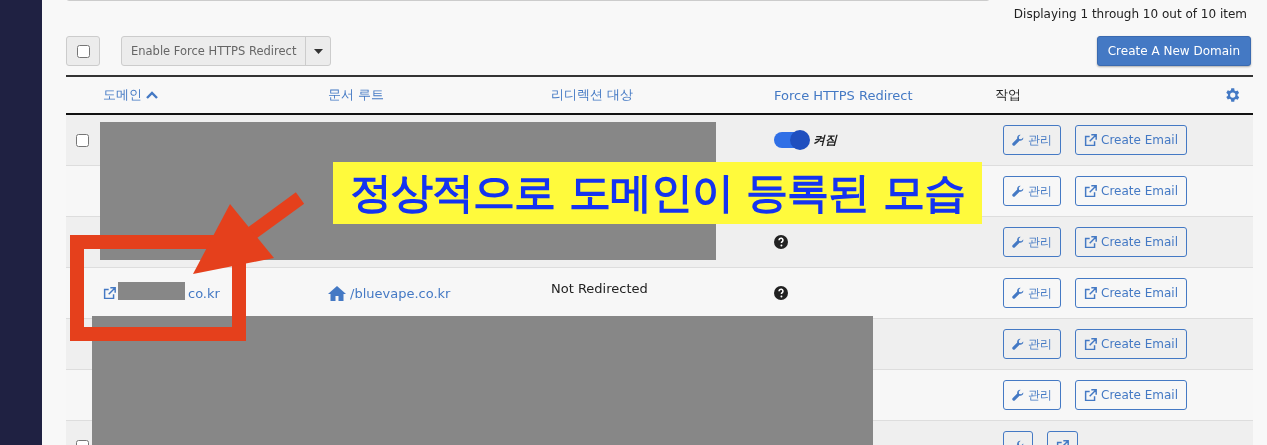 Image resolution: width=1267 pixels, height=445 pixels. What do you see at coordinates (337, 293) in the screenshot?
I see `home-icon` at bounding box center [337, 293].